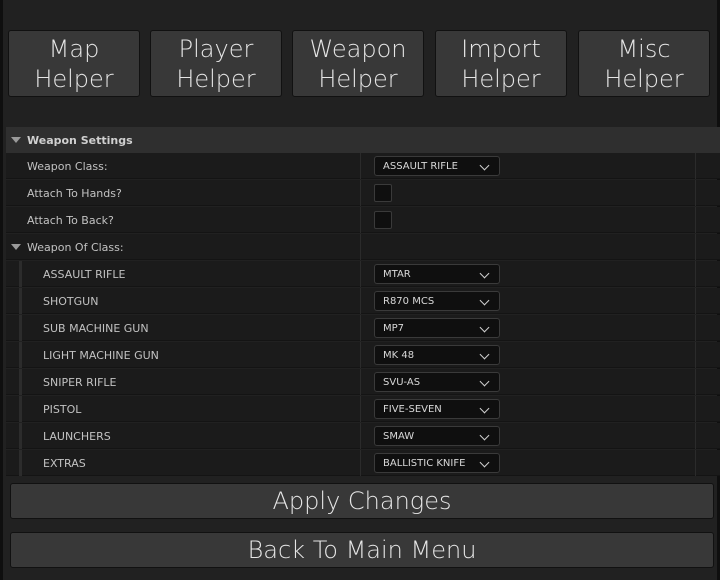 This screenshot has height=580, width=720. What do you see at coordinates (77, 436) in the screenshot?
I see `weapon-class-name: LAUNCHERS` at bounding box center [77, 436].